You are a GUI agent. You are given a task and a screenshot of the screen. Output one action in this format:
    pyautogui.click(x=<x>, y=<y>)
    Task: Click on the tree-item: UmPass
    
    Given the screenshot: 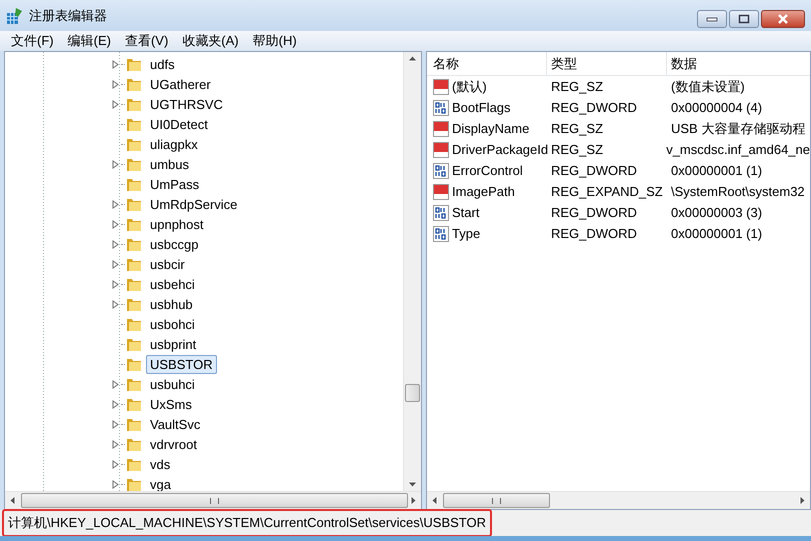 What is the action you would take?
    pyautogui.click(x=175, y=184)
    